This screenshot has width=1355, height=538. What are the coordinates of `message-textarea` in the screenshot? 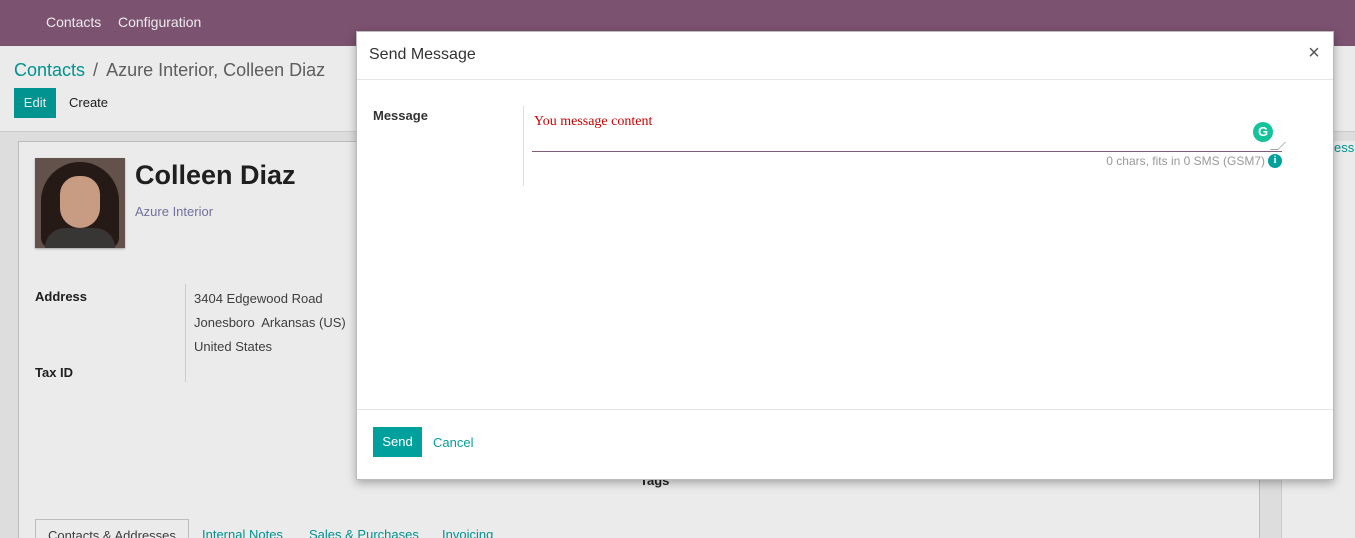 It's located at (907, 130).